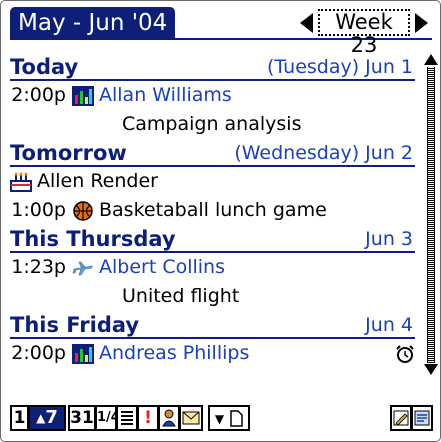 This screenshot has height=442, width=441. I want to click on scroll-down-icon, so click(431, 369).